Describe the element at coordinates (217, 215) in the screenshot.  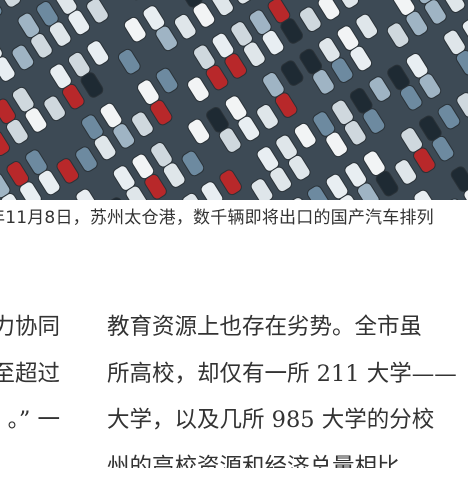
I see `photo-caption: 年11月8日，苏州太仓港，数千辆即将出口的国产汽车排列` at that location.